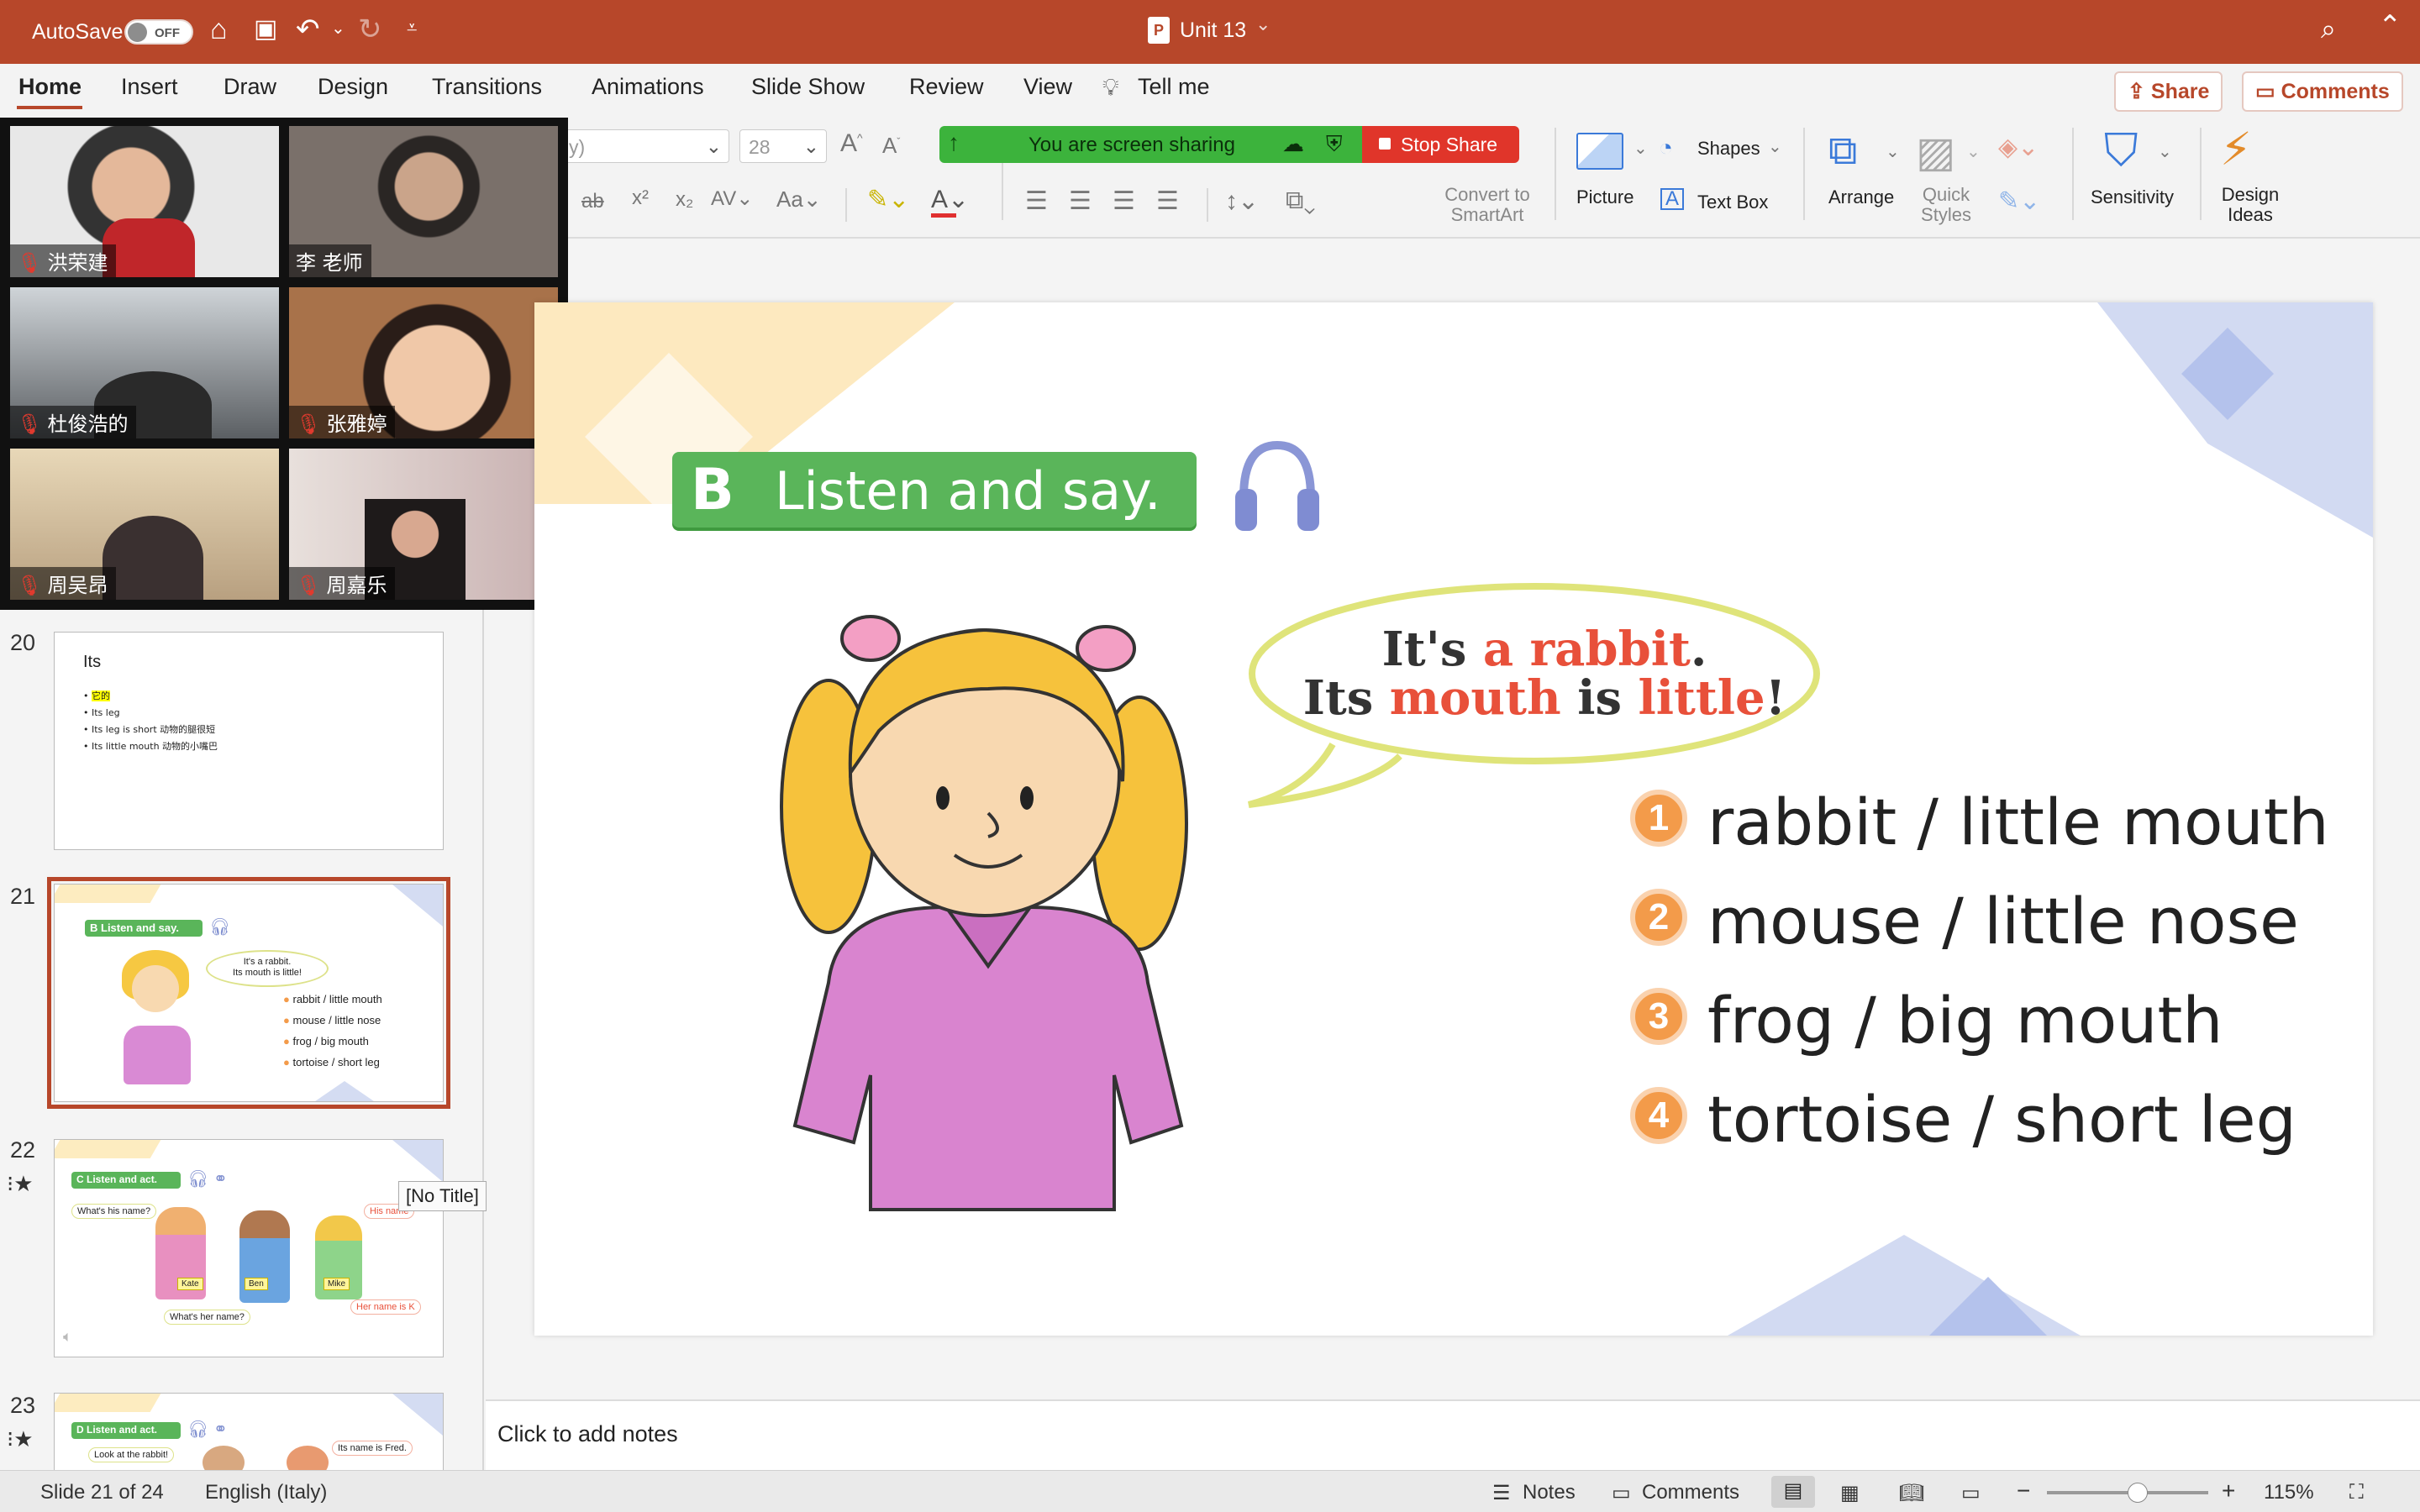 The image size is (2420, 1512). Describe the element at coordinates (684, 200) in the screenshot. I see `subscript-icon: x₂` at that location.